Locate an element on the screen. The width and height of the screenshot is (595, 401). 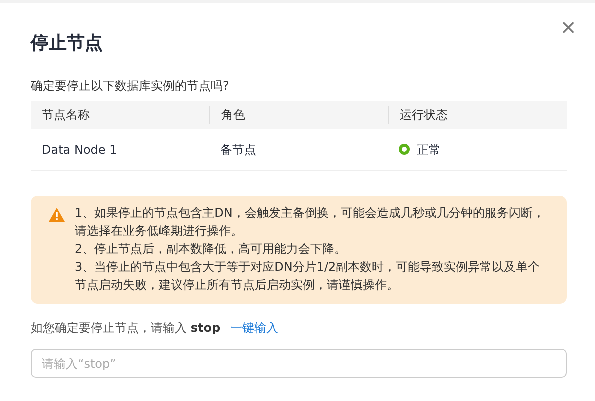
warning-text: 3、当停止的节点中包含大于等于对应DN分片1/2副本数时，可能导致实例异常以及单个节点启动失败，建议停止所有节点后启动实例，请谨慎操作。 is located at coordinates (308, 276).